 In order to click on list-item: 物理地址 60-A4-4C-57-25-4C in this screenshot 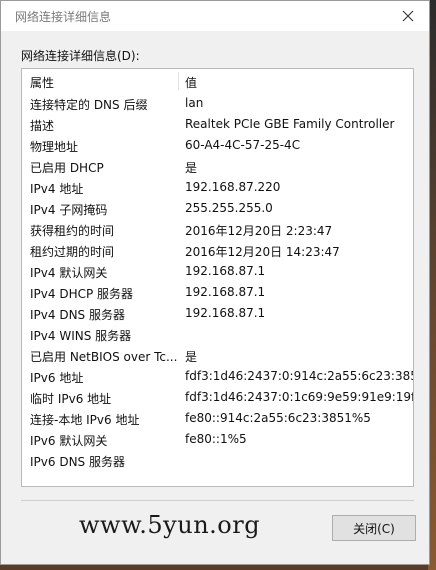, I will do `click(217, 145)`.